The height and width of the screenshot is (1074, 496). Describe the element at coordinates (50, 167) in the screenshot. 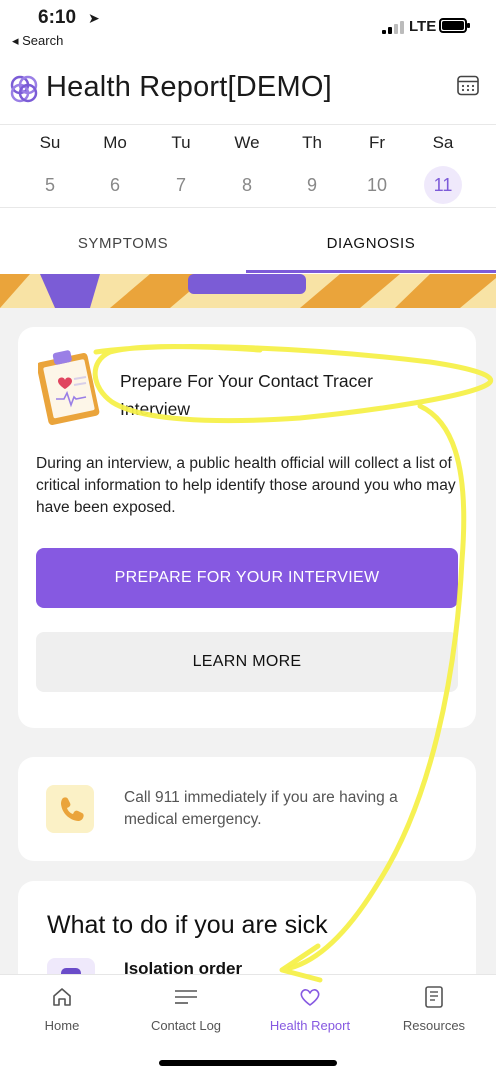

I see `day-sunday: Su 5` at that location.